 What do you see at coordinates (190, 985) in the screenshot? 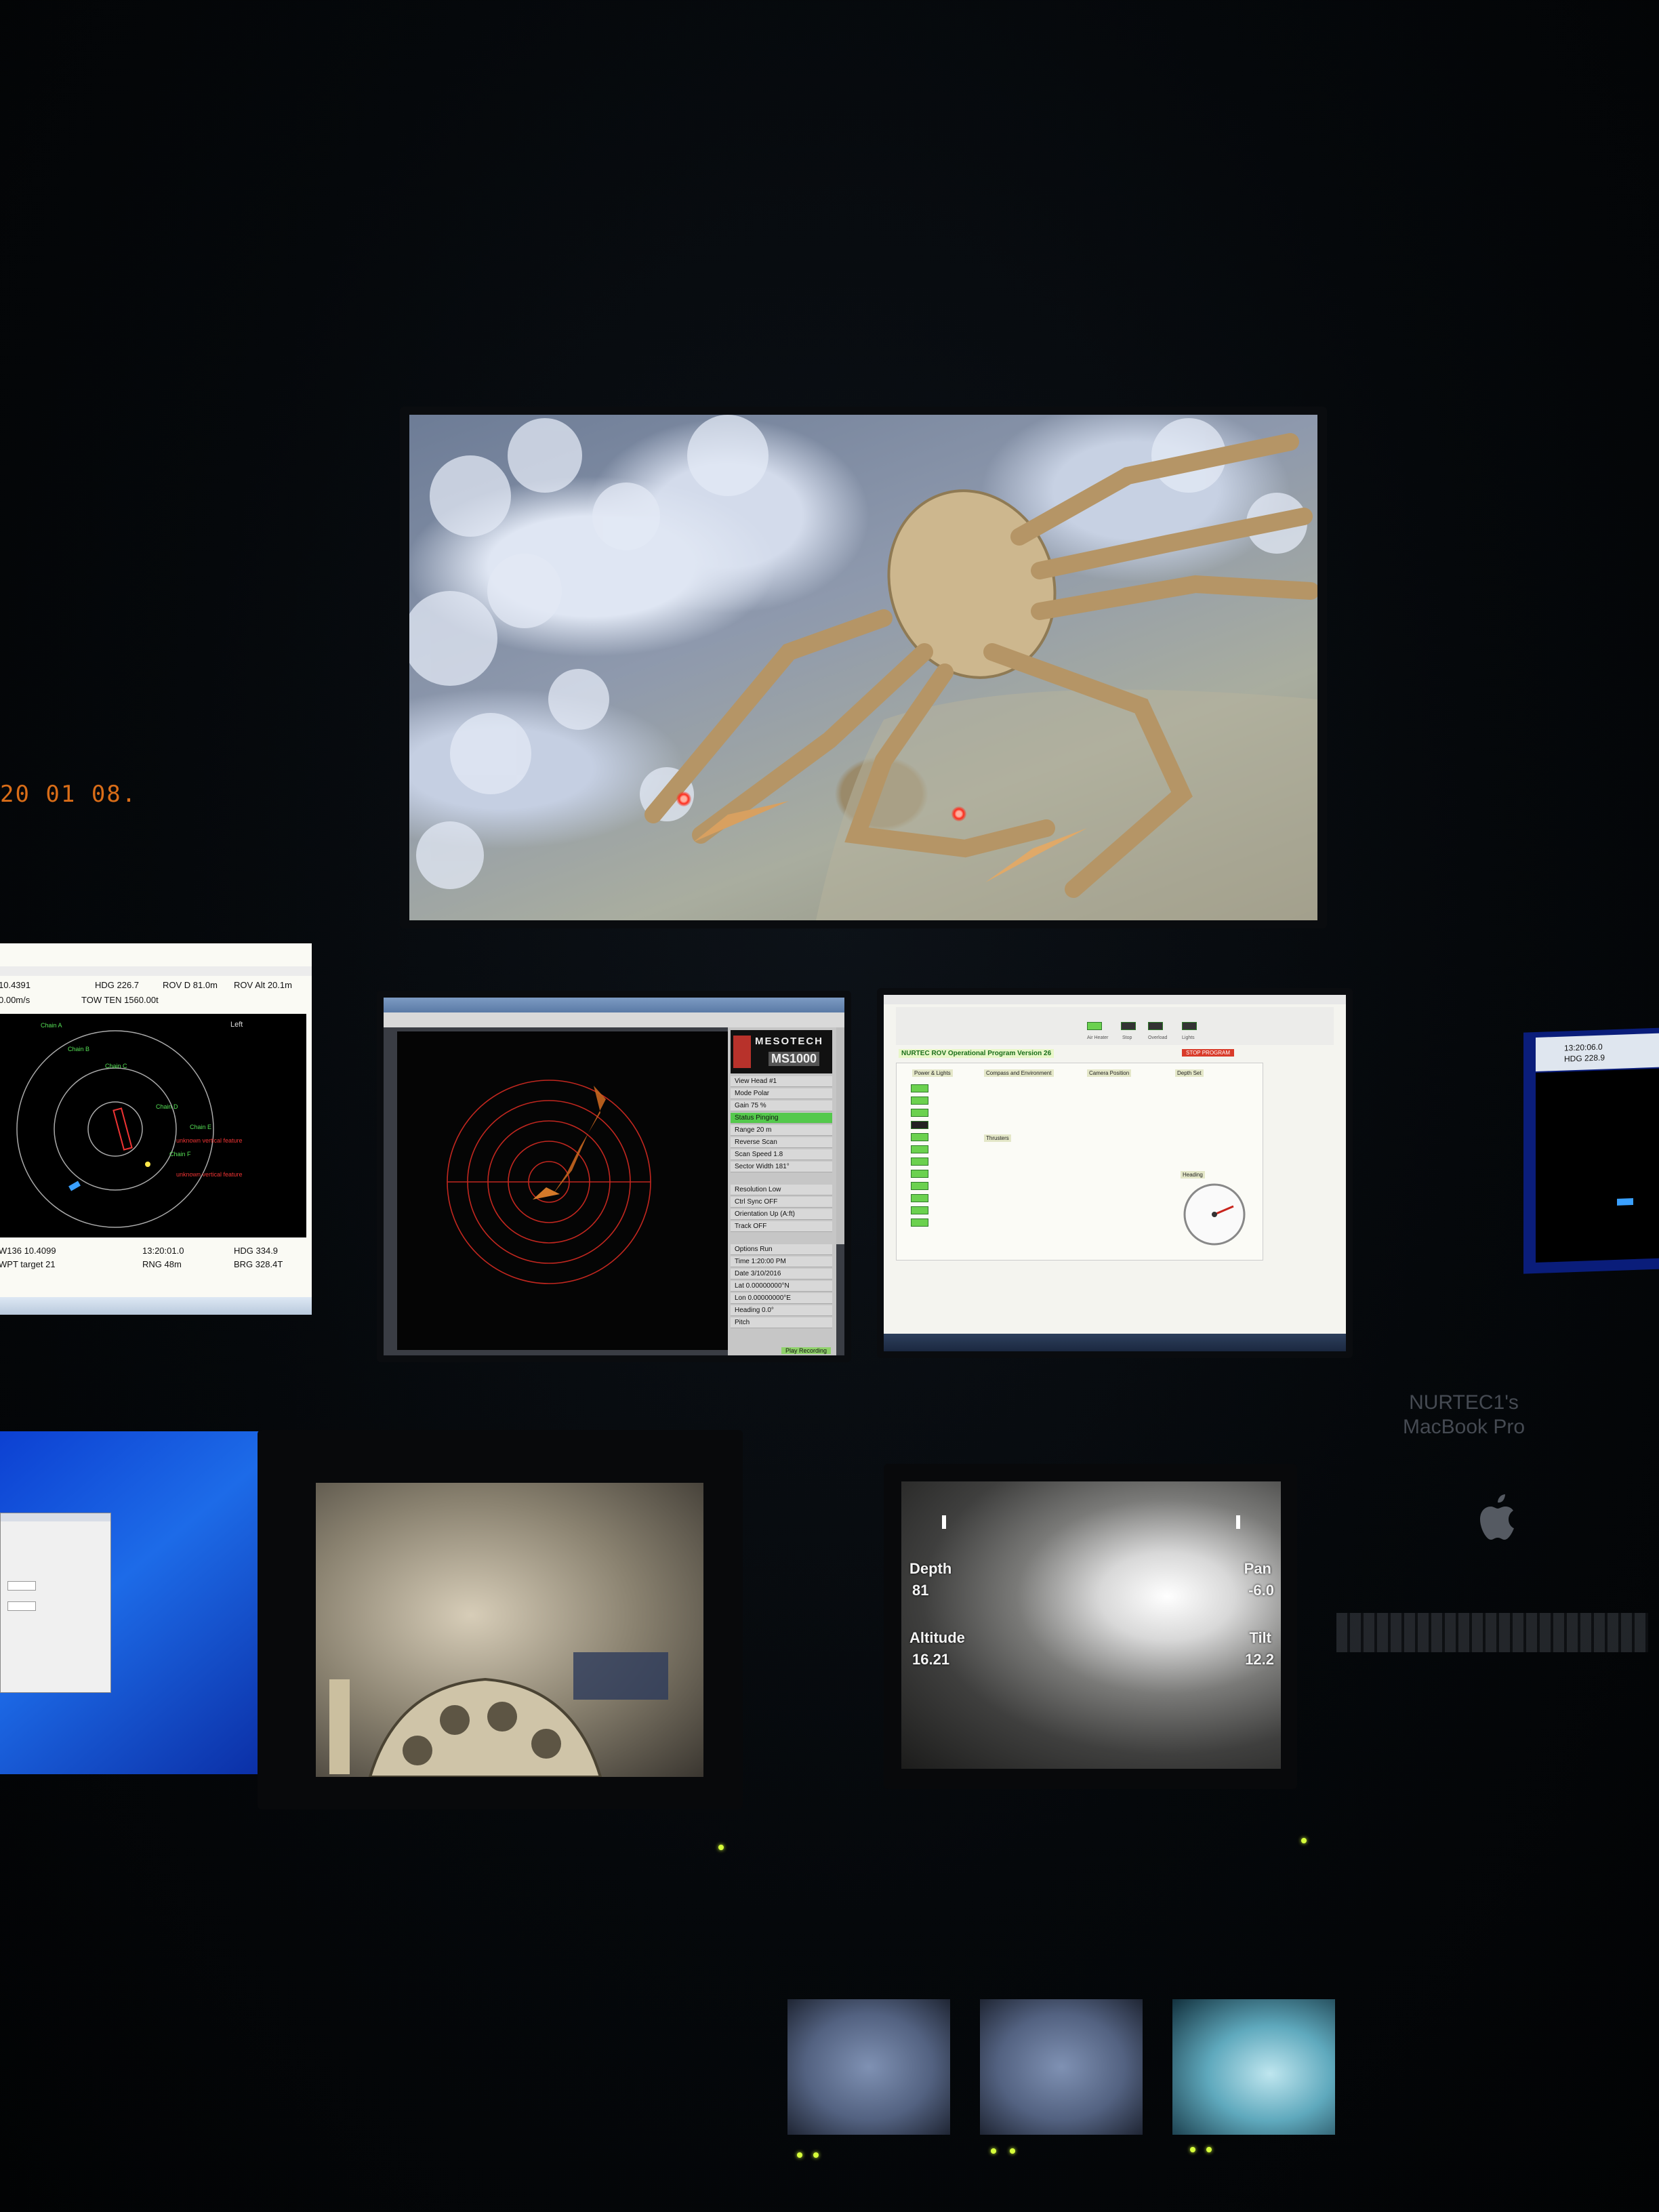
I see `nav-rov-depth: ROV D 81.0m` at bounding box center [190, 985].